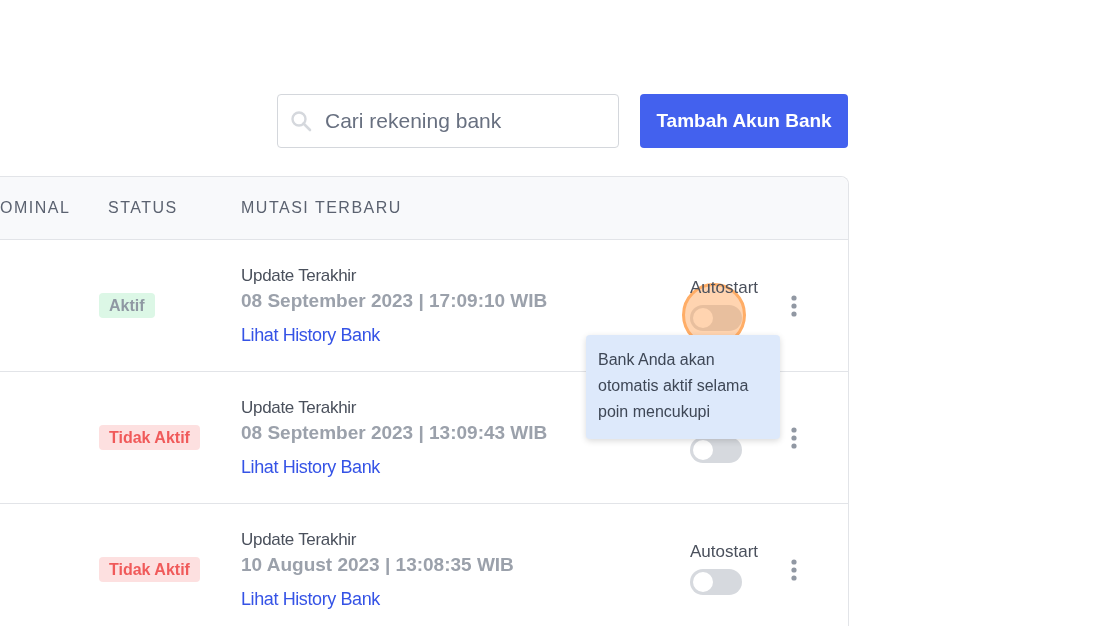  I want to click on column-header: STATUS, so click(143, 208).